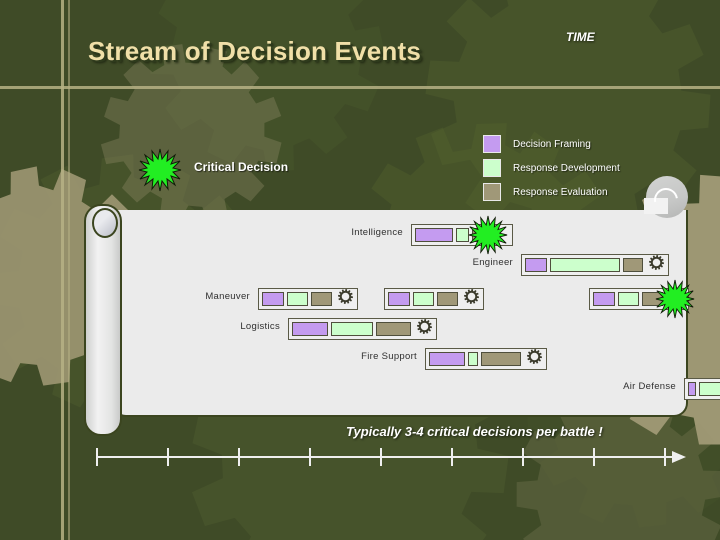 The image size is (720, 540). Describe the element at coordinates (679, 457) in the screenshot. I see `time-axis-arrow-icon` at that location.